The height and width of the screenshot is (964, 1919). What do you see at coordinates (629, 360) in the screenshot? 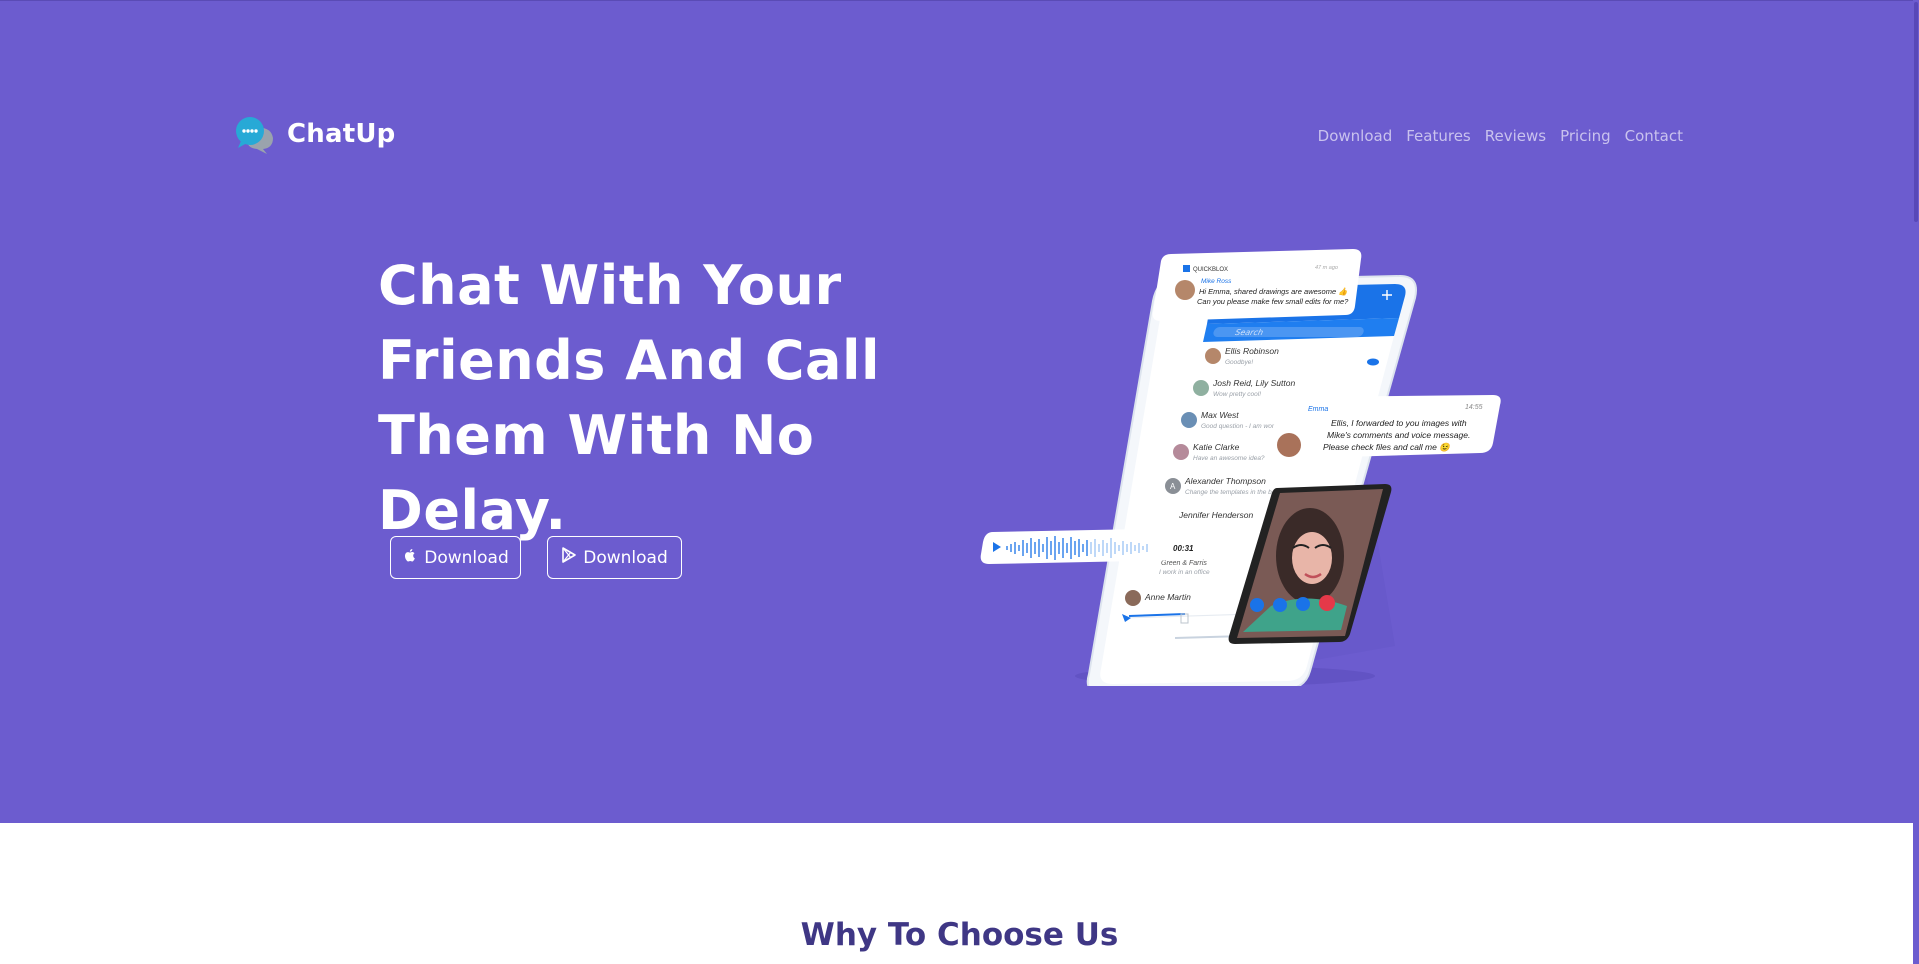
I see `headline-line-2: Friends And Call` at bounding box center [629, 360].